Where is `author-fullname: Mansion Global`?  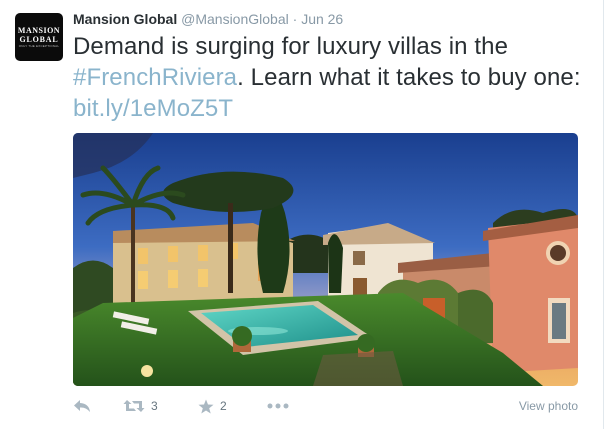 author-fullname: Mansion Global is located at coordinates (125, 19).